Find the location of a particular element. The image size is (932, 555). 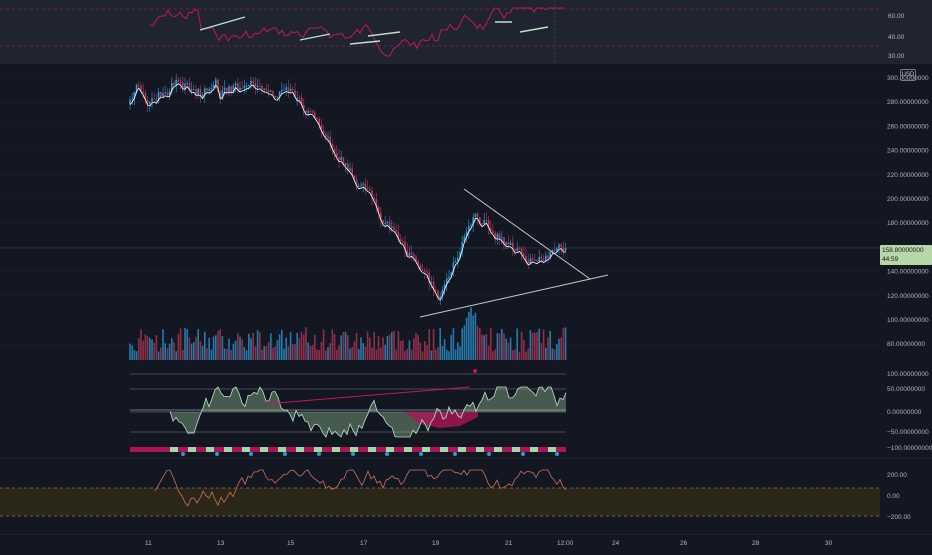

price-tick-label: 240.00000000 is located at coordinates (908, 151).